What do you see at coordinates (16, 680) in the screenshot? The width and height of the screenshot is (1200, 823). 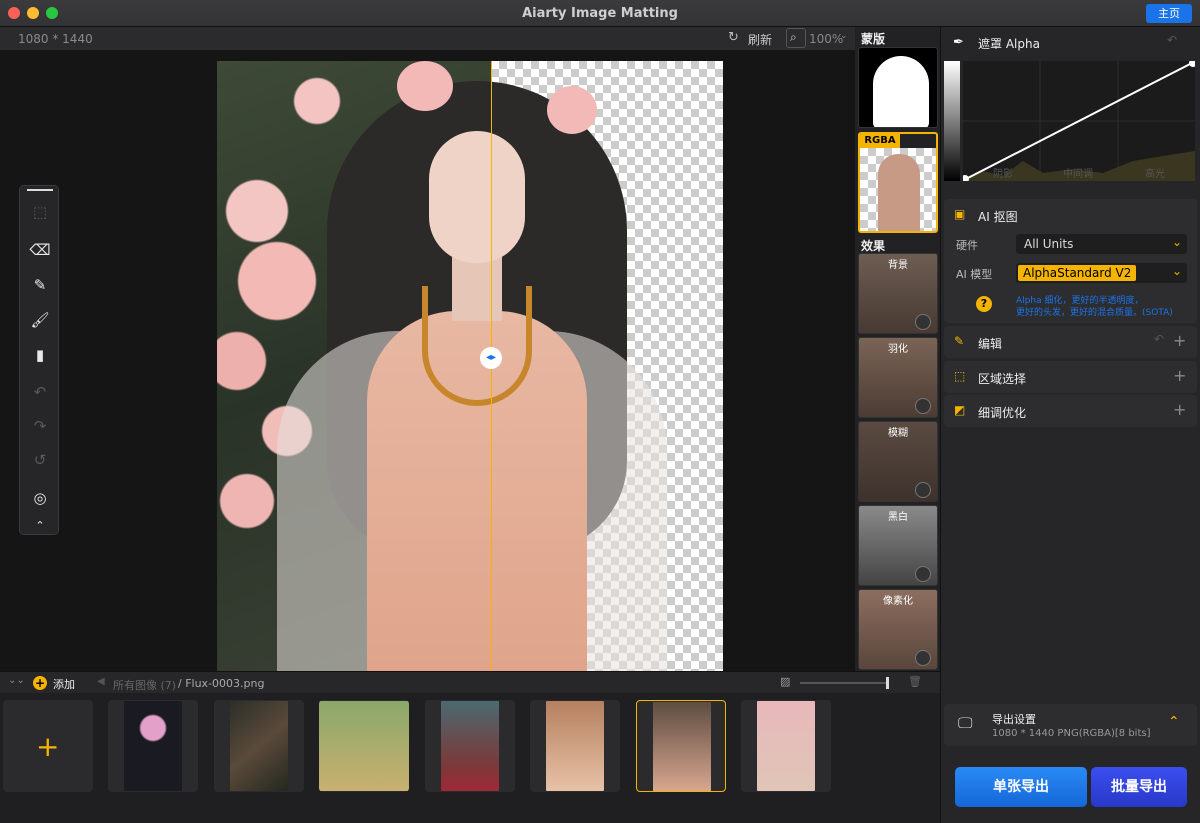 I see `collapse-down-icon: ⌄⌄` at bounding box center [16, 680].